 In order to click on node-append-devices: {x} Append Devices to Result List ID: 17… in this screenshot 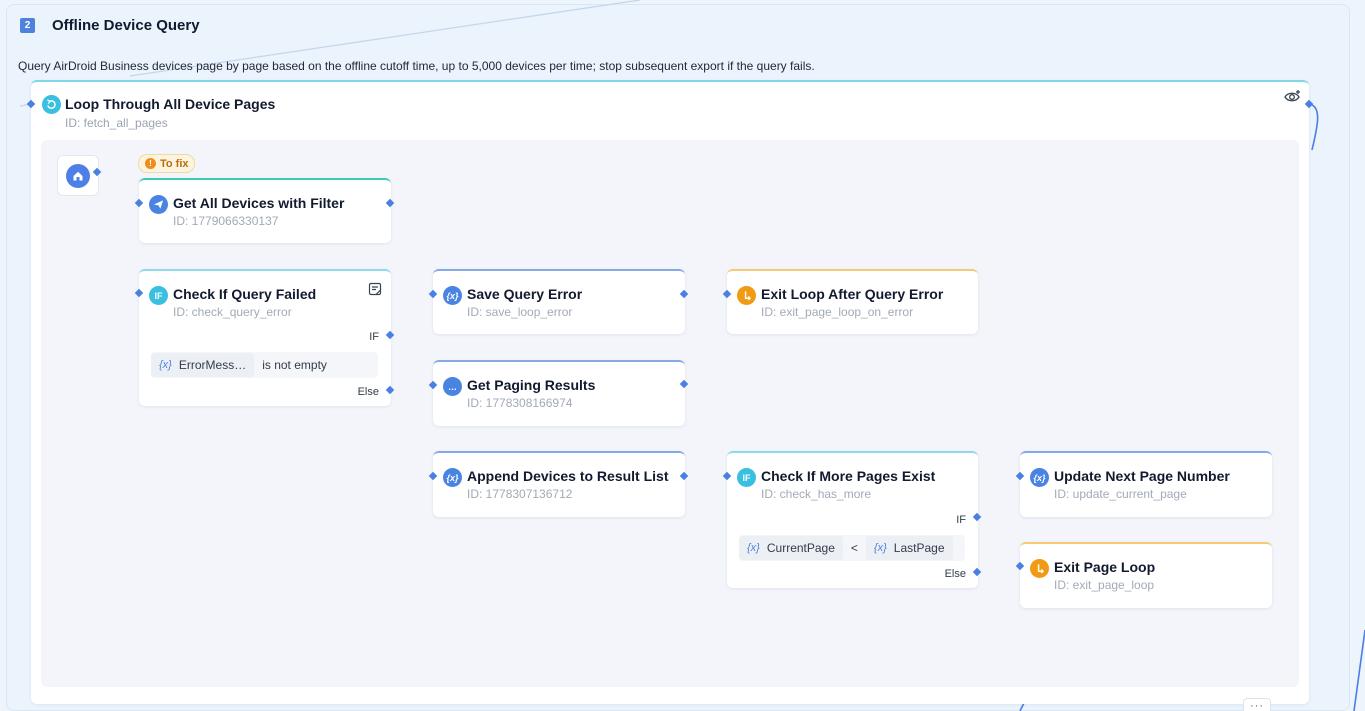, I will do `click(559, 484)`.